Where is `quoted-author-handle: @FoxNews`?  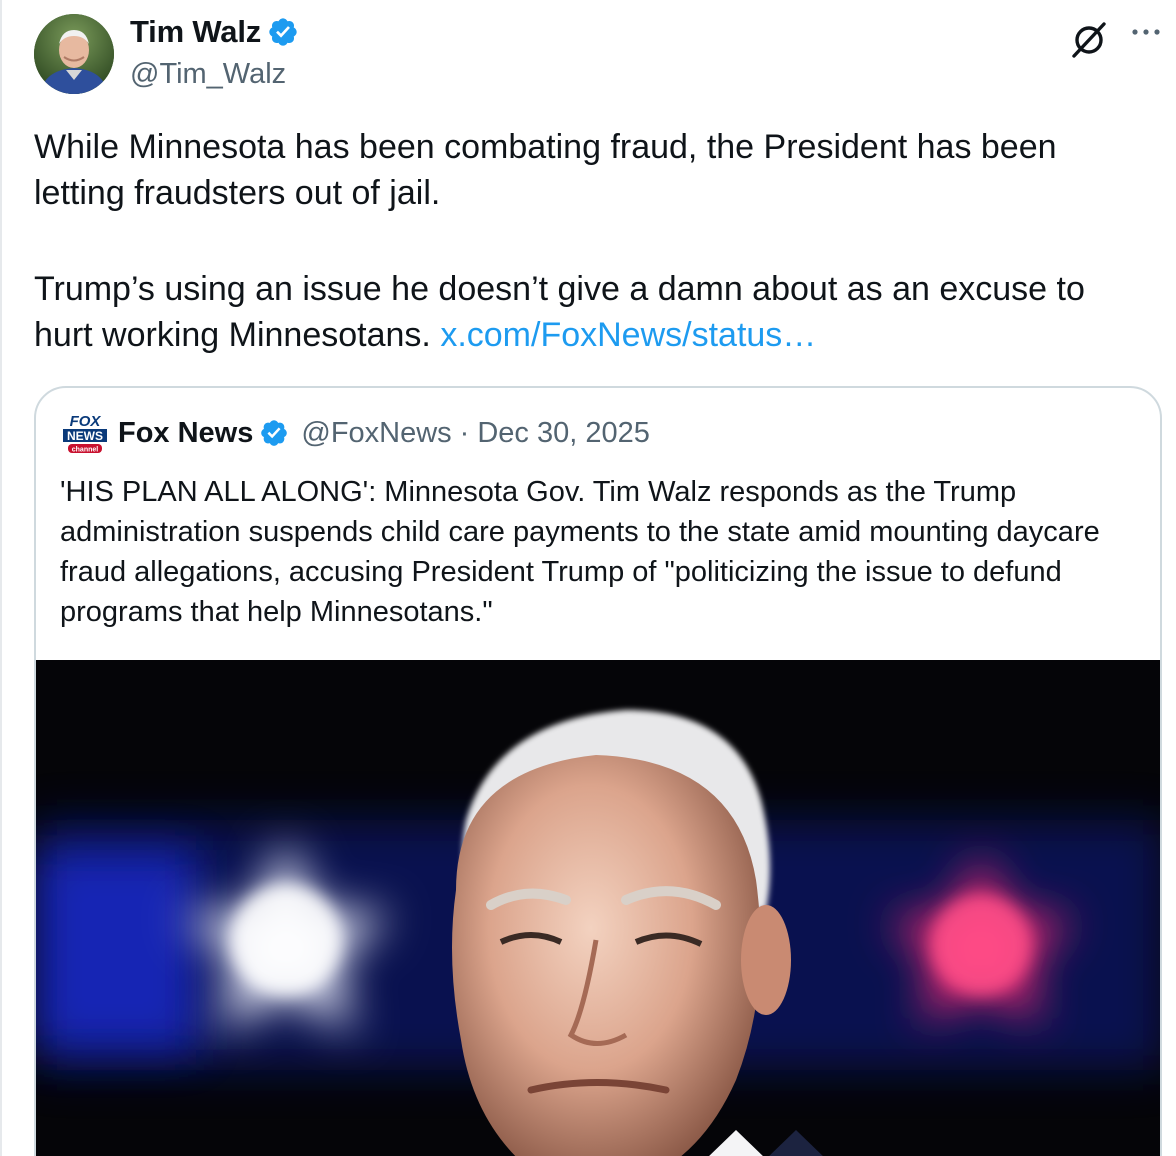
quoted-author-handle: @FoxNews is located at coordinates (376, 433).